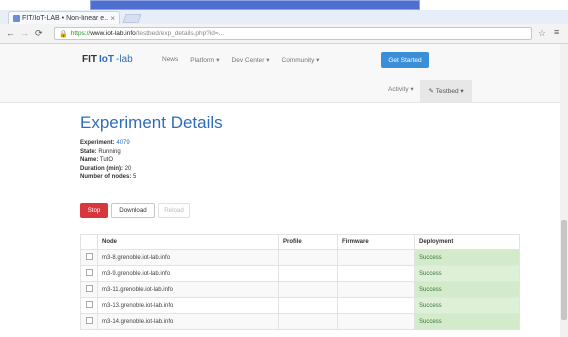 Image resolution: width=568 pixels, height=337 pixels. Describe the element at coordinates (542, 33) in the screenshot. I see `bookmark-star-icon: ☆` at that location.